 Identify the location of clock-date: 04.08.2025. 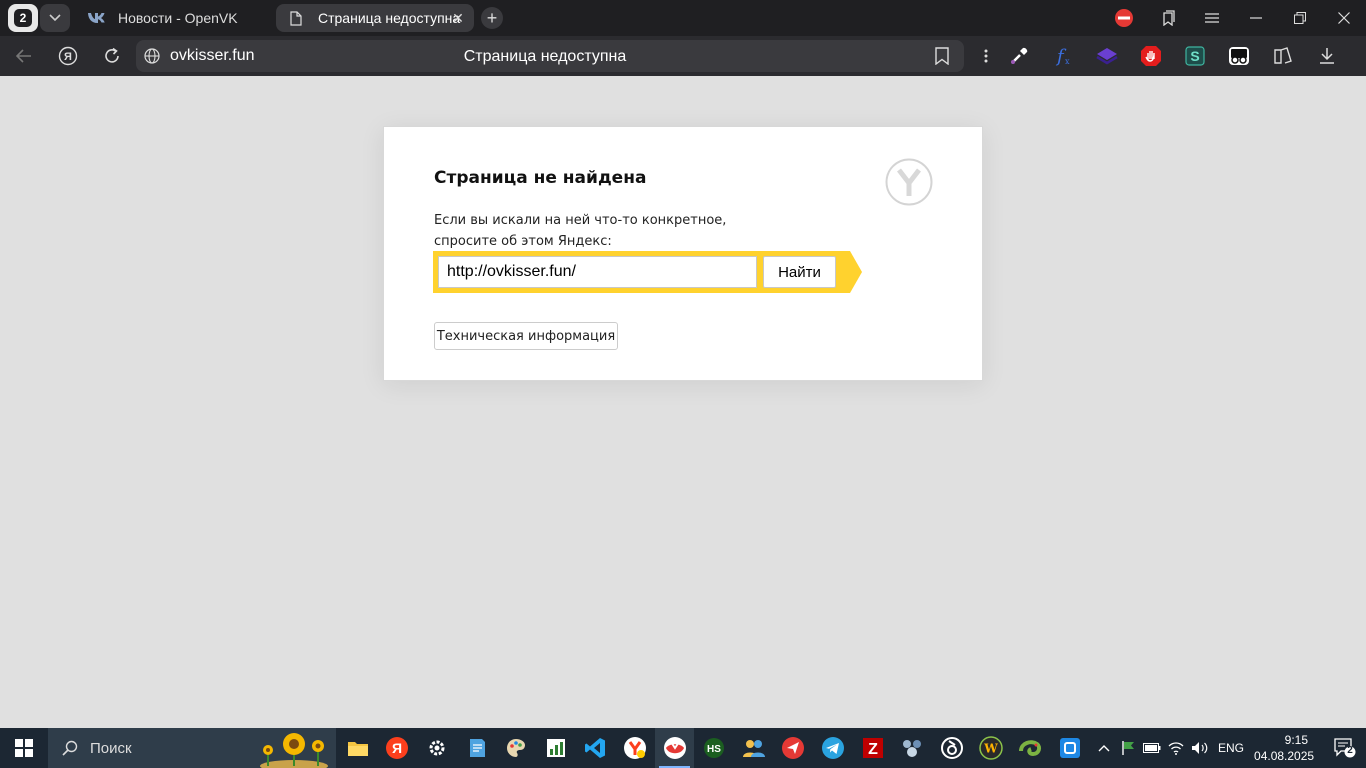
(1284, 756).